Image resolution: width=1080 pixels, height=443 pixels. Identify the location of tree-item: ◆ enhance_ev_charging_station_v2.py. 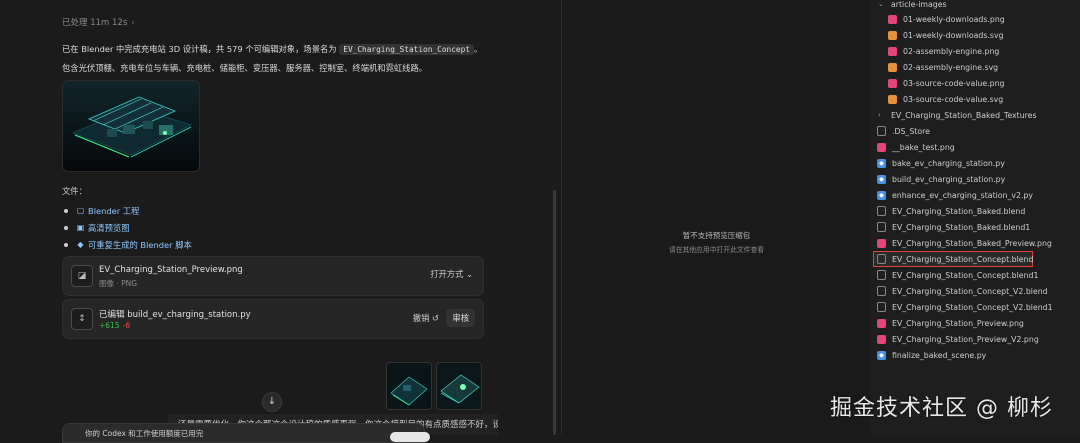
(955, 195).